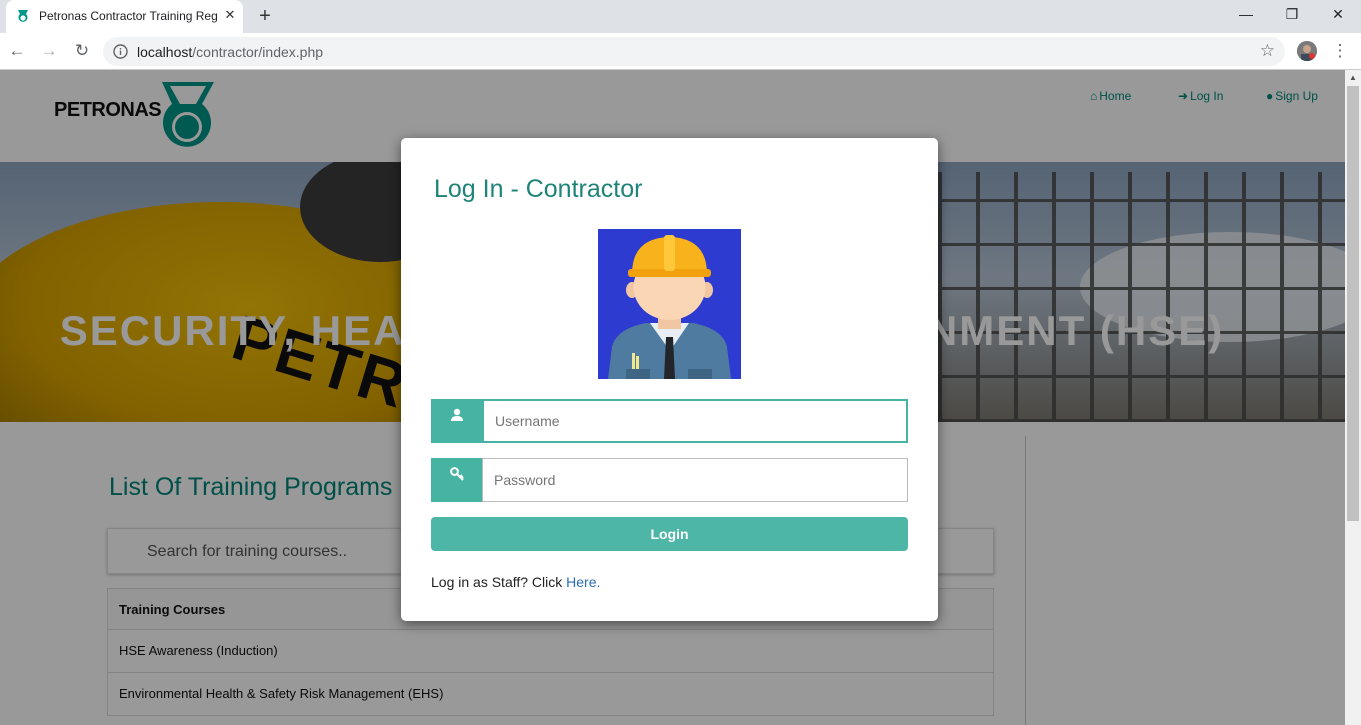 The width and height of the screenshot is (1361, 725). What do you see at coordinates (82, 51) in the screenshot?
I see `reload-icon: ↻` at bounding box center [82, 51].